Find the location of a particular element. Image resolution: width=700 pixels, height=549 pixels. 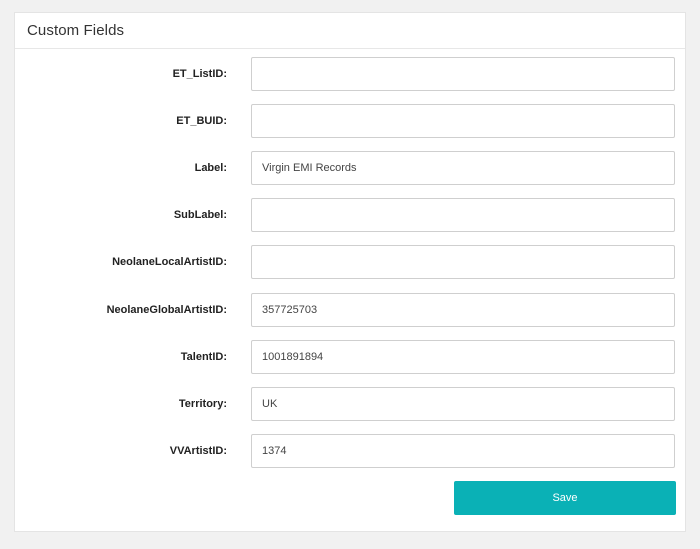

neolane-local-artist-id-input is located at coordinates (463, 262).